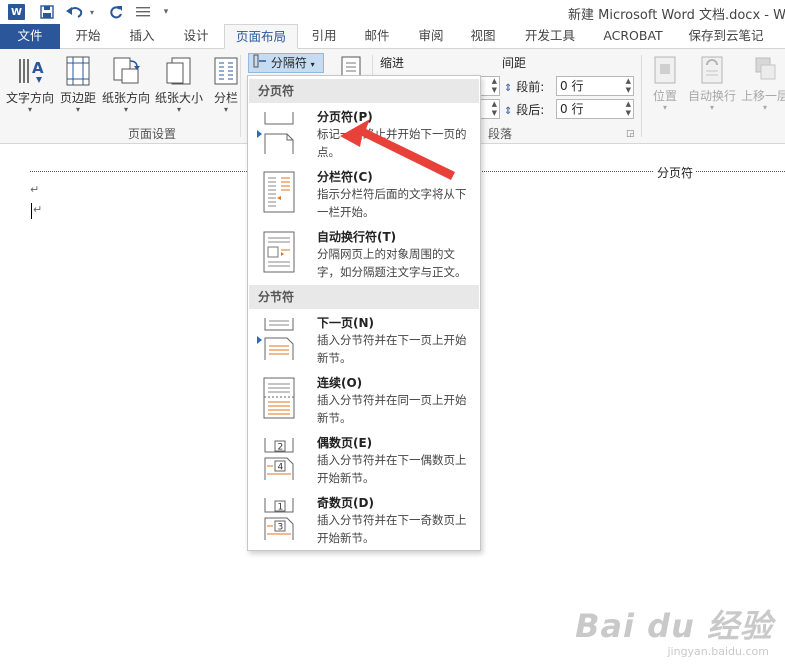 The height and width of the screenshot is (668, 785). Describe the element at coordinates (711, 96) in the screenshot. I see `wrap-text-label: 自动换行` at that location.